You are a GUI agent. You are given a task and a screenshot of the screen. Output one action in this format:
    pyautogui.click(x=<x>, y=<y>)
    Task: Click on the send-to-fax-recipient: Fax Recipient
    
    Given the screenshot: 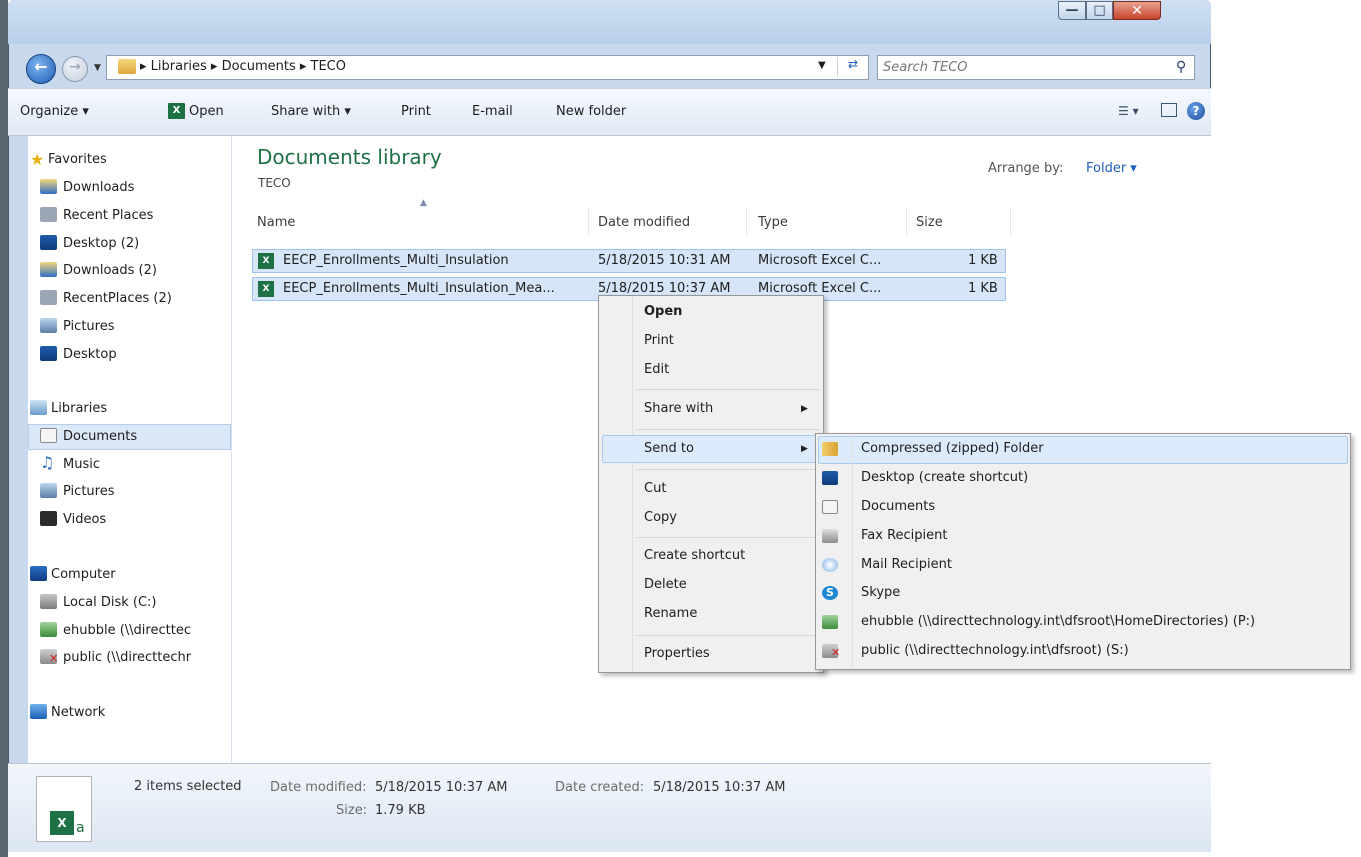 What is the action you would take?
    pyautogui.click(x=904, y=535)
    